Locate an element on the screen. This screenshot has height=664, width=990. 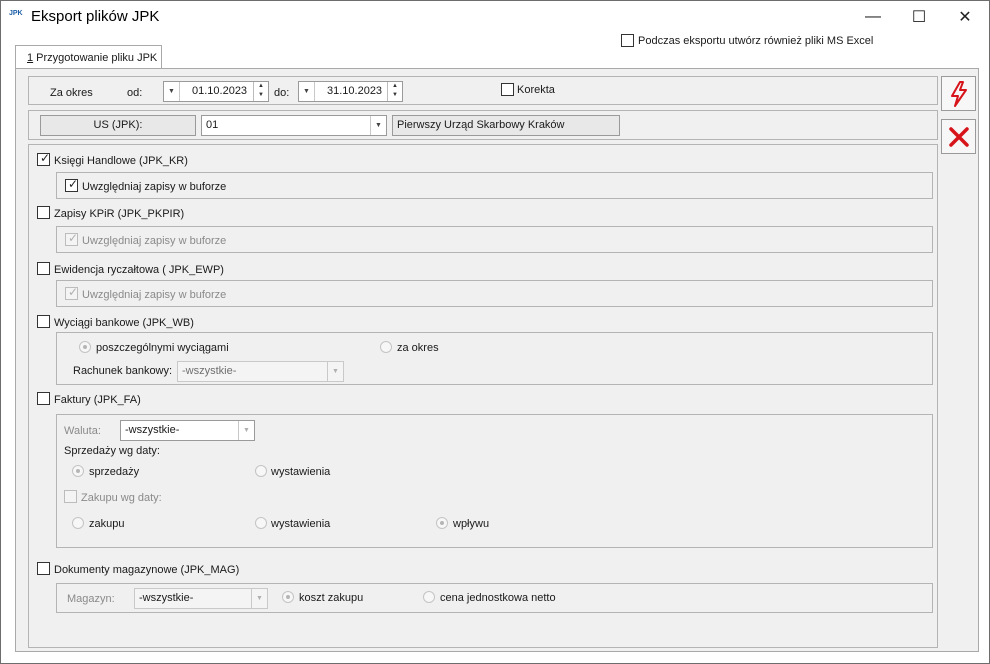
kr-checkbox: ✓ is located at coordinates (44, 158).